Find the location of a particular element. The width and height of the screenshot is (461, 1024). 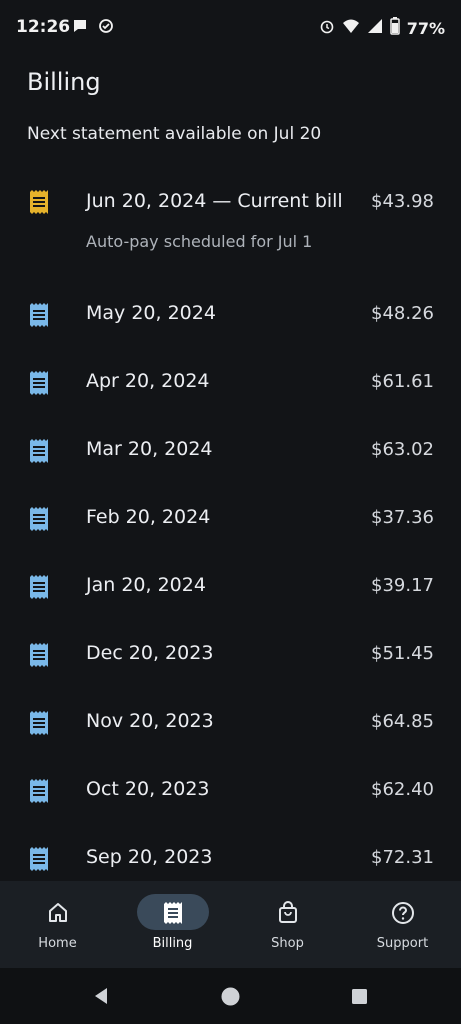

bill-amount: $39.17 is located at coordinates (402, 585).